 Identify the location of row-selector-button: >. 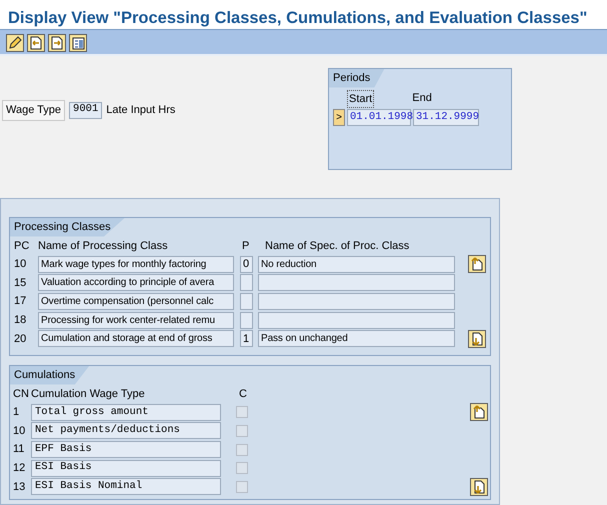
(339, 117).